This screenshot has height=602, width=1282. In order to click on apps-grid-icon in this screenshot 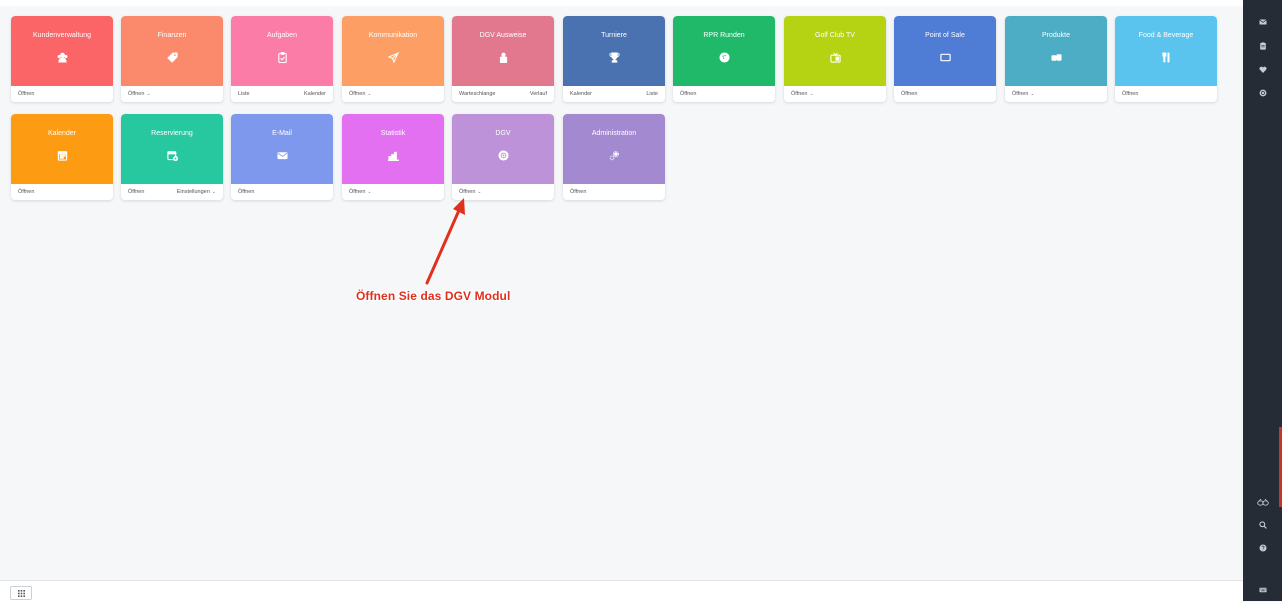, I will do `click(21, 593)`.